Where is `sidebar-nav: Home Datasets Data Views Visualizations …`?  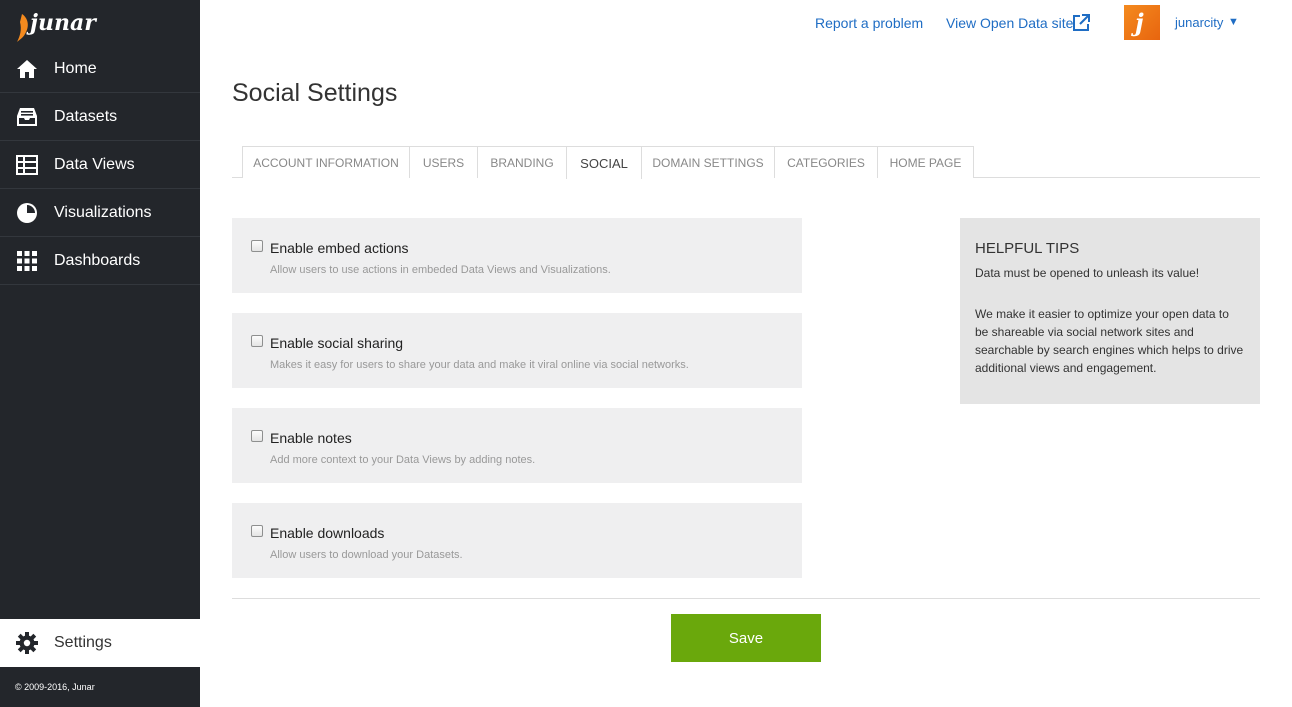 sidebar-nav: Home Datasets Data Views Visualizations … is located at coordinates (100, 165).